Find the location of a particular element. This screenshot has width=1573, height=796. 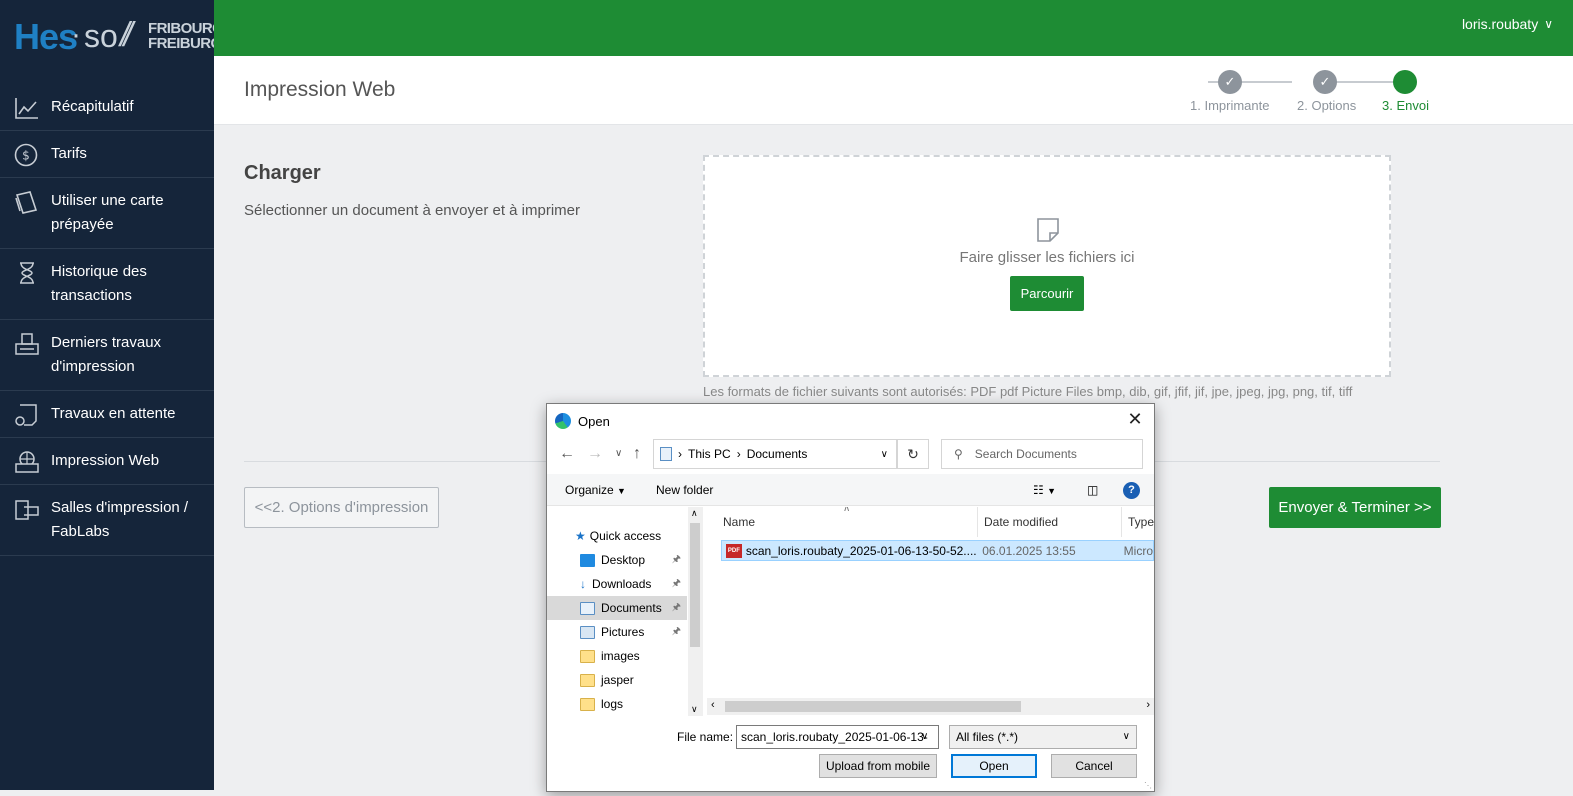

file-dropzone: Faire glisser les fichiers ici Parcourir is located at coordinates (1047, 266).